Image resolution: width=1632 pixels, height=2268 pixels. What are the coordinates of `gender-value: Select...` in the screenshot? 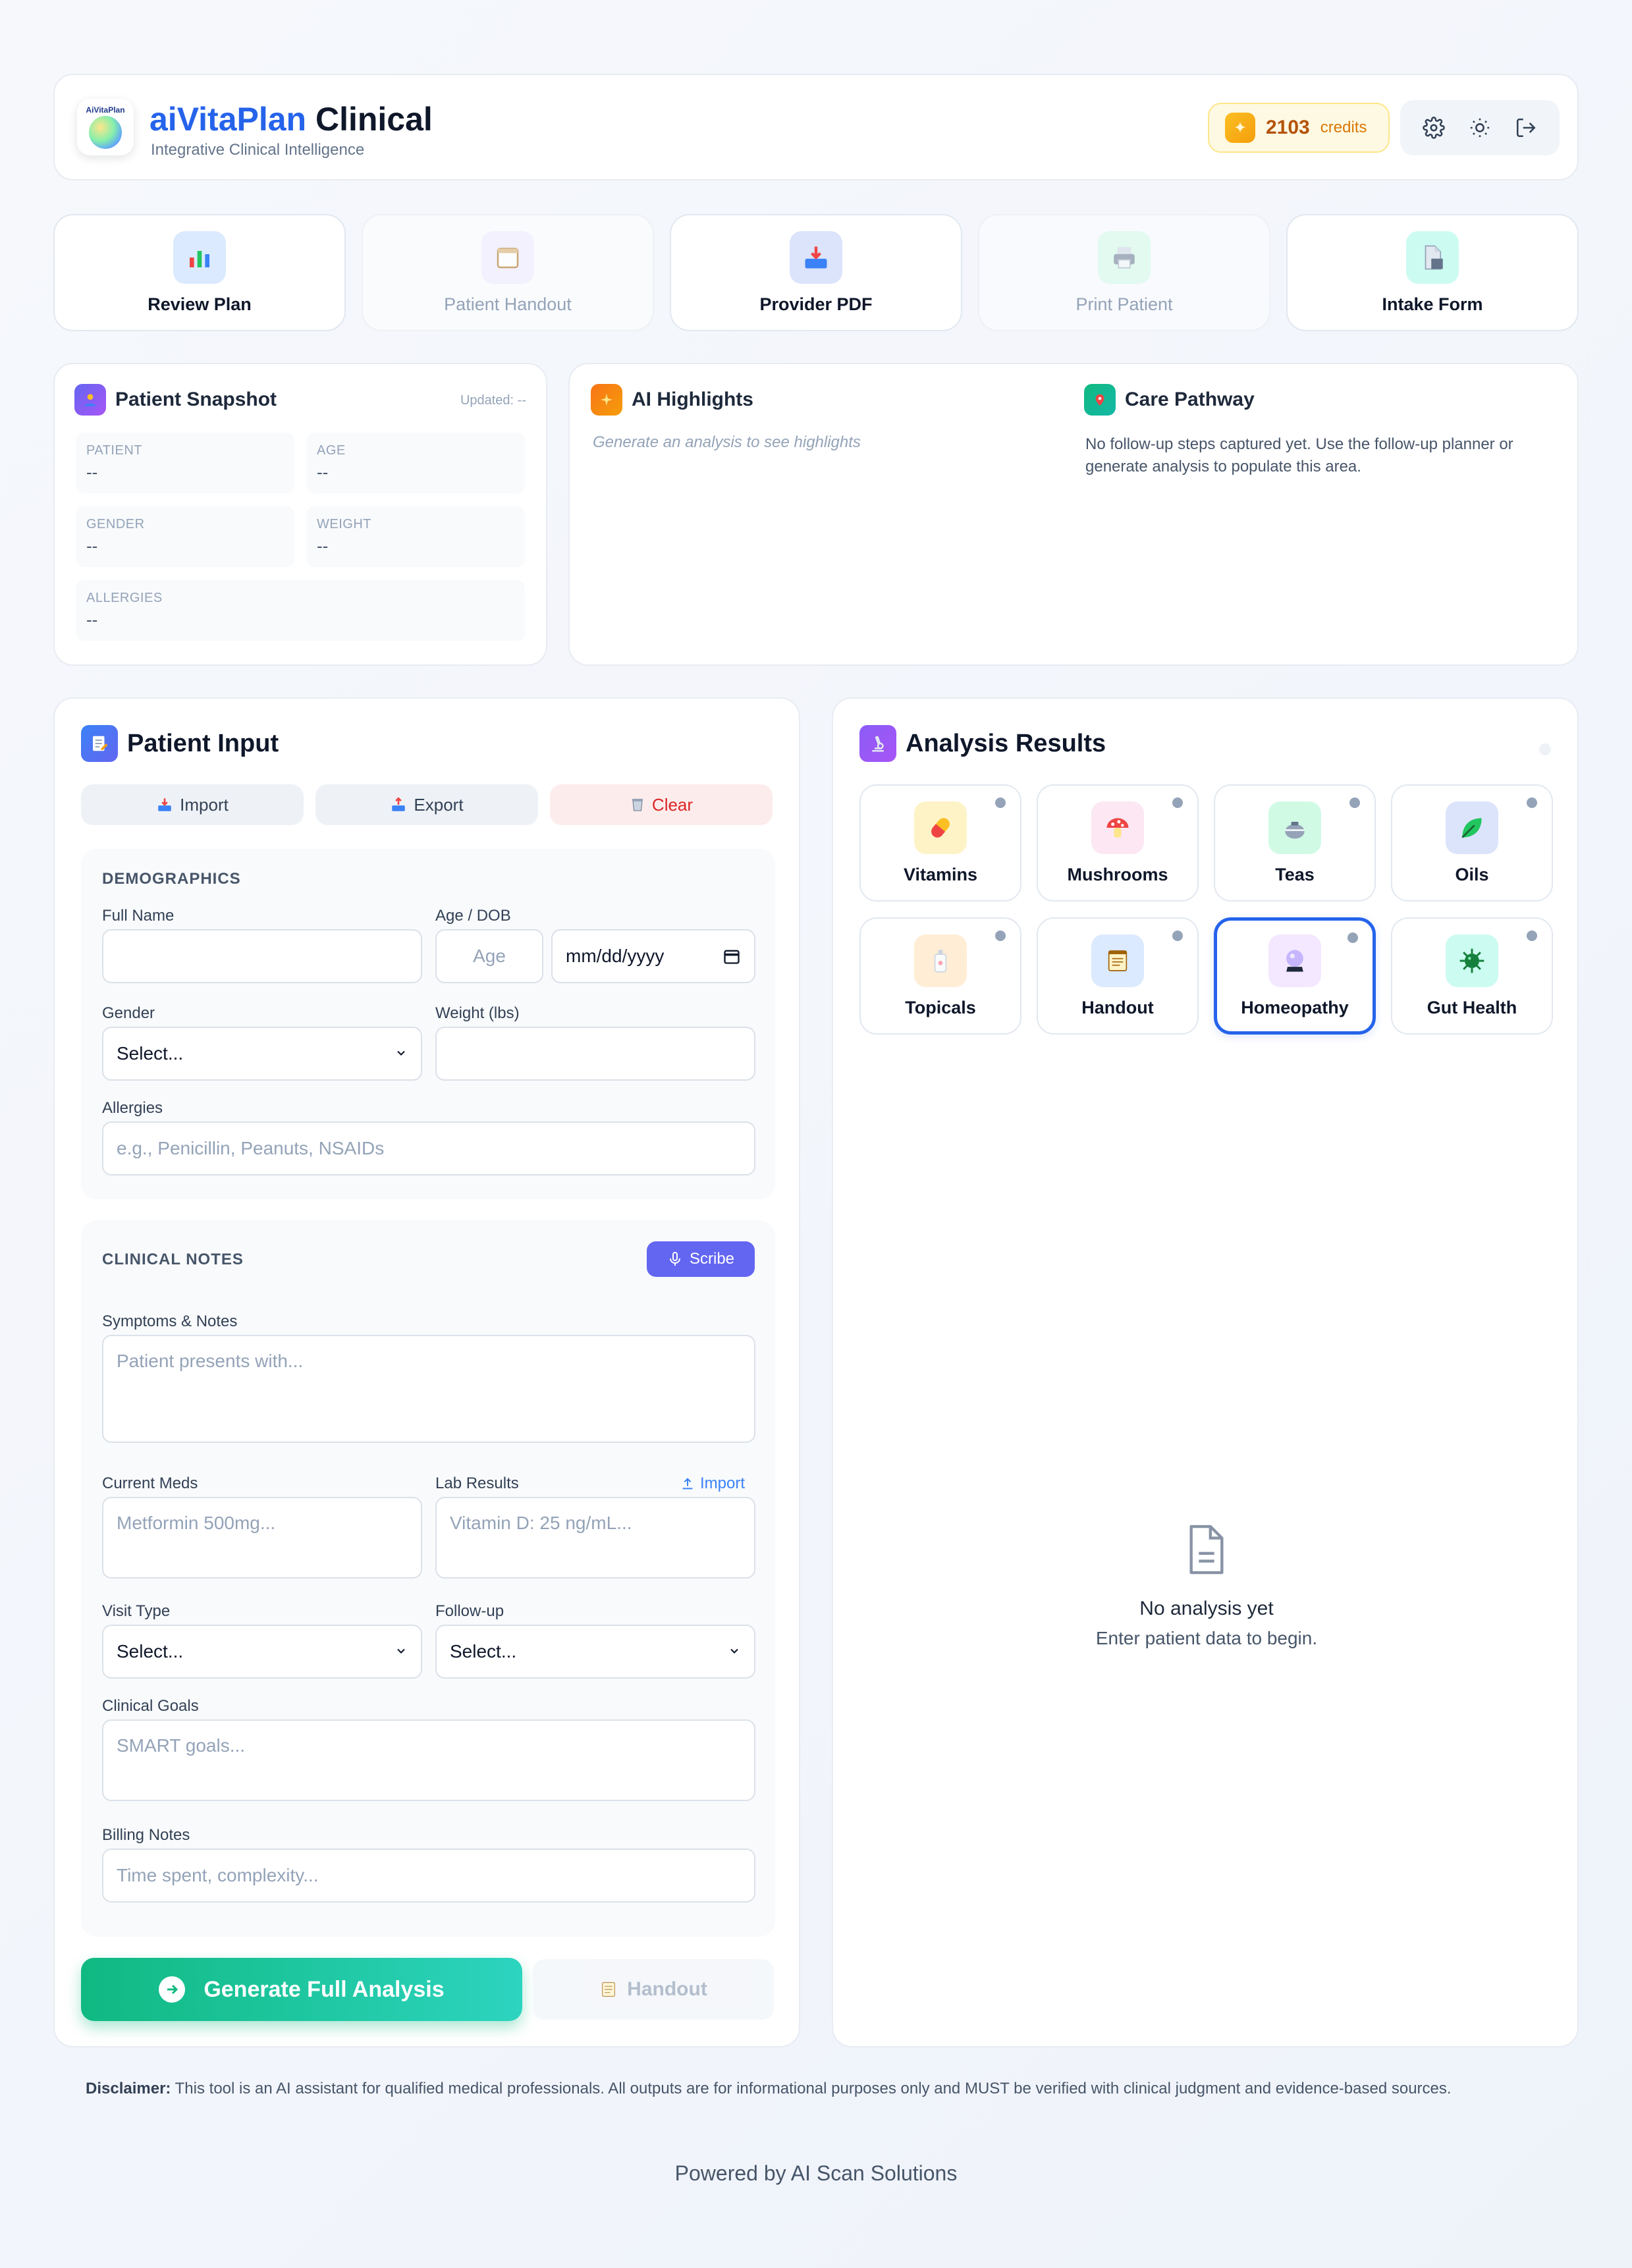 It's located at (150, 1053).